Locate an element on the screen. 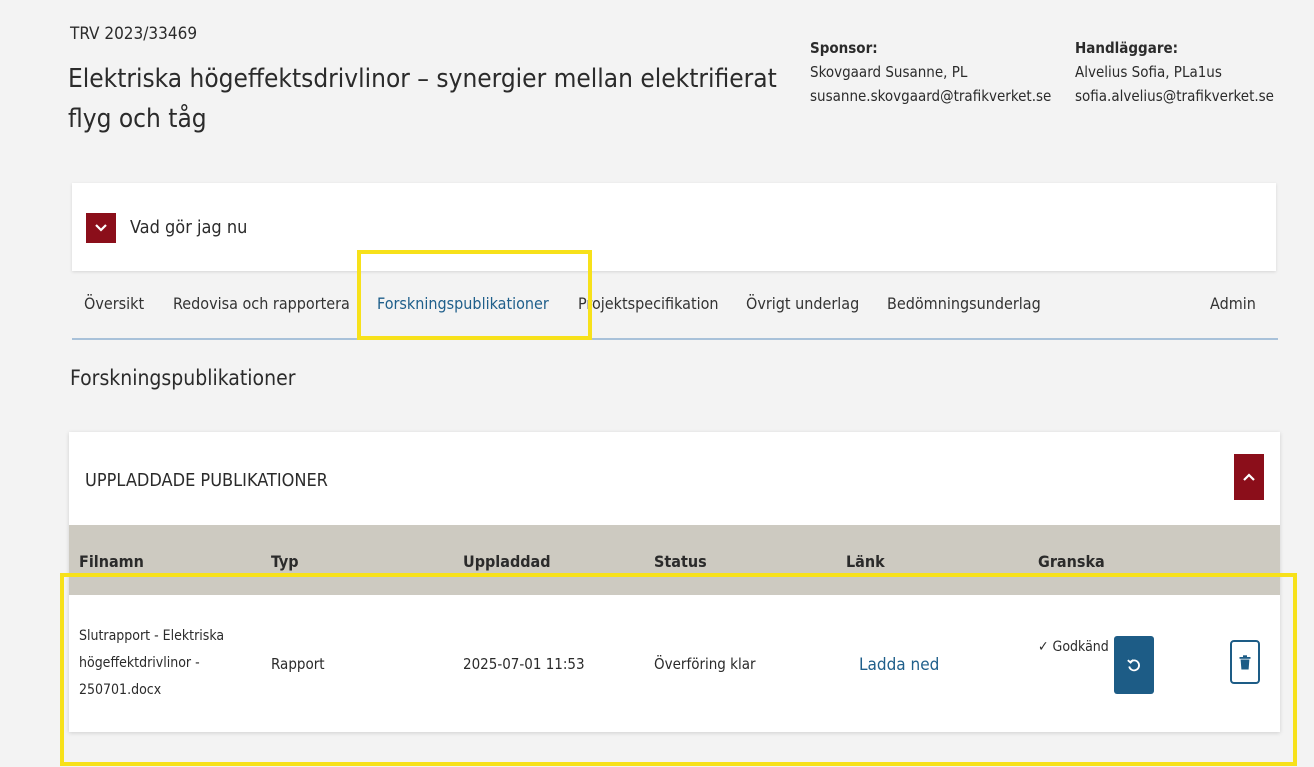  what-now-toggle is located at coordinates (101, 228).